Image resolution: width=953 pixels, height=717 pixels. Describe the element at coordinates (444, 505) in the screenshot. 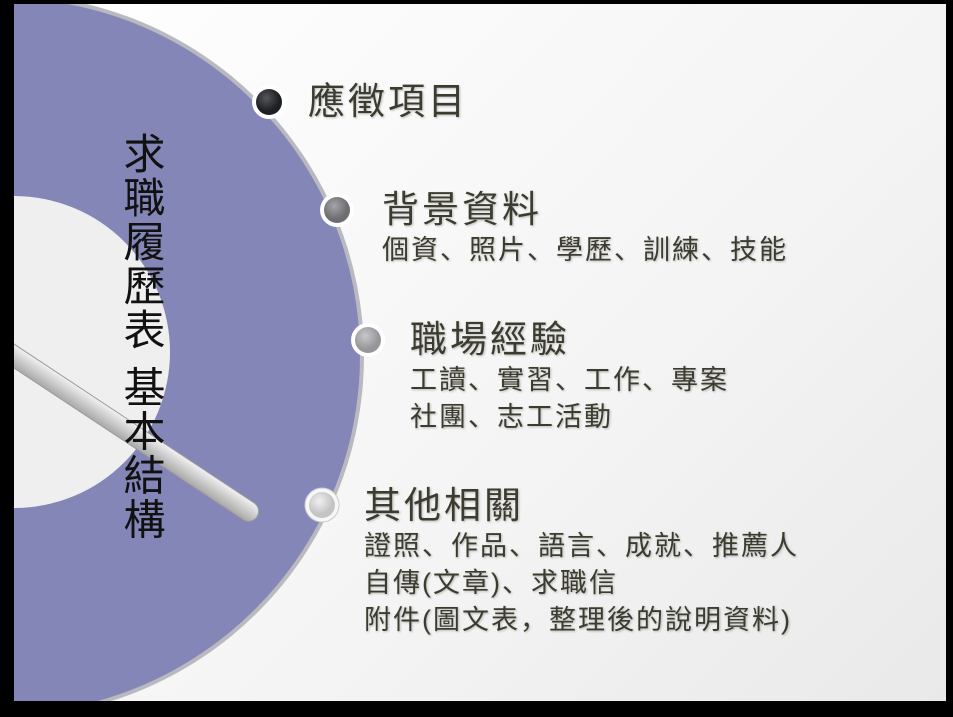

I see `item-heading: 其他相關` at that location.